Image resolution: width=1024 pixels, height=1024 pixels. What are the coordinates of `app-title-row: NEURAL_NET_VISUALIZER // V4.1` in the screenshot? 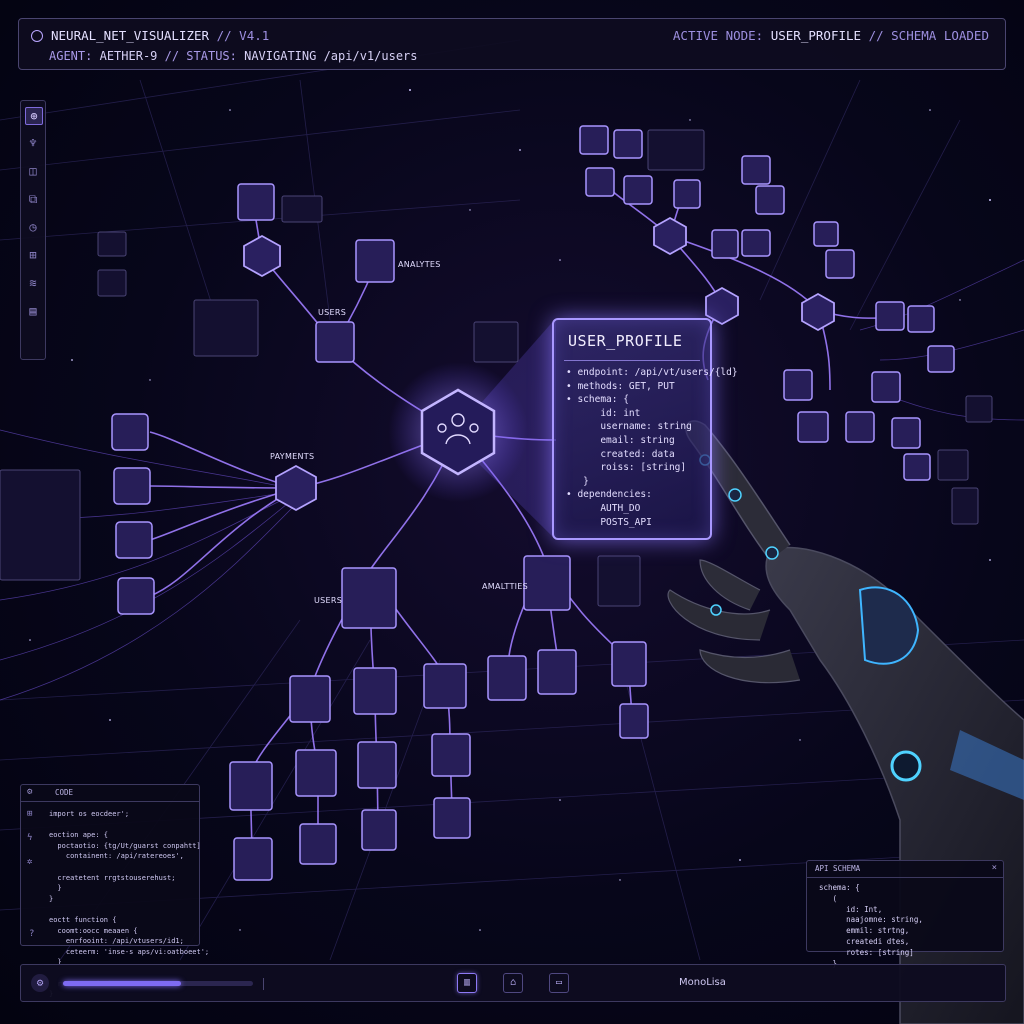 It's located at (150, 35).